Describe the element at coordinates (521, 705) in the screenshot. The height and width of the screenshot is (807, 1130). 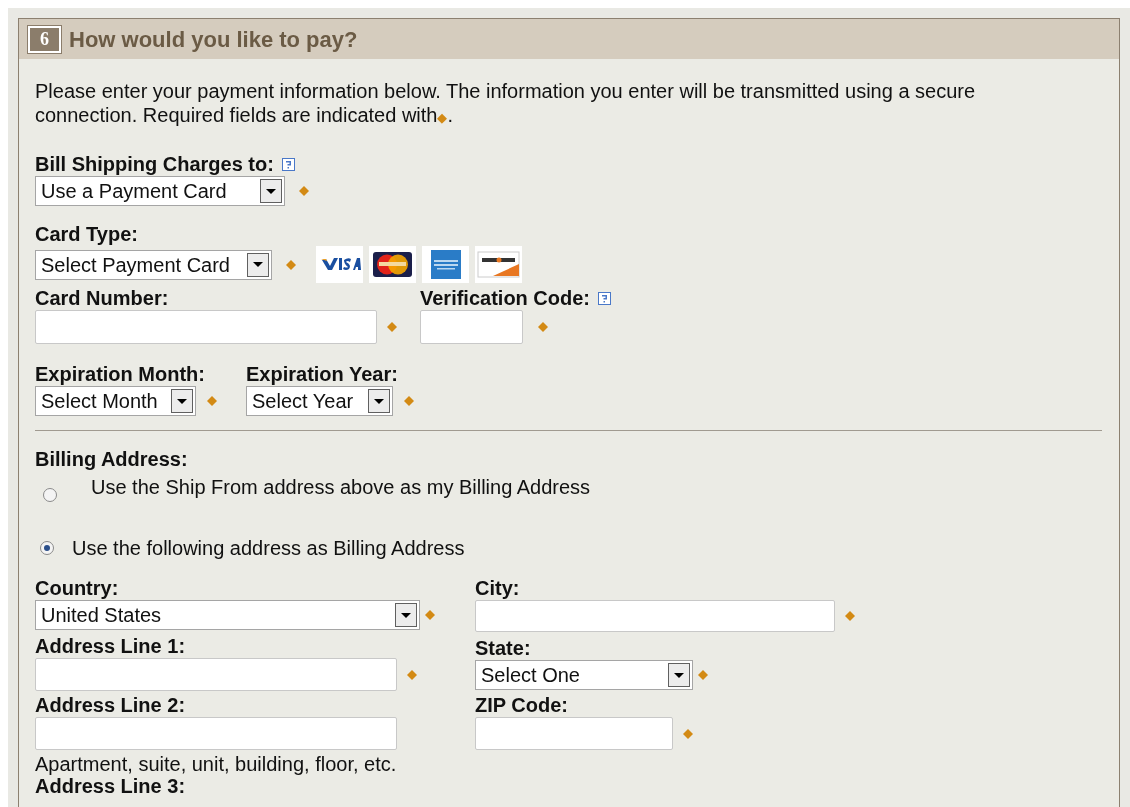
I see `field-label: ZIP Code:` at that location.